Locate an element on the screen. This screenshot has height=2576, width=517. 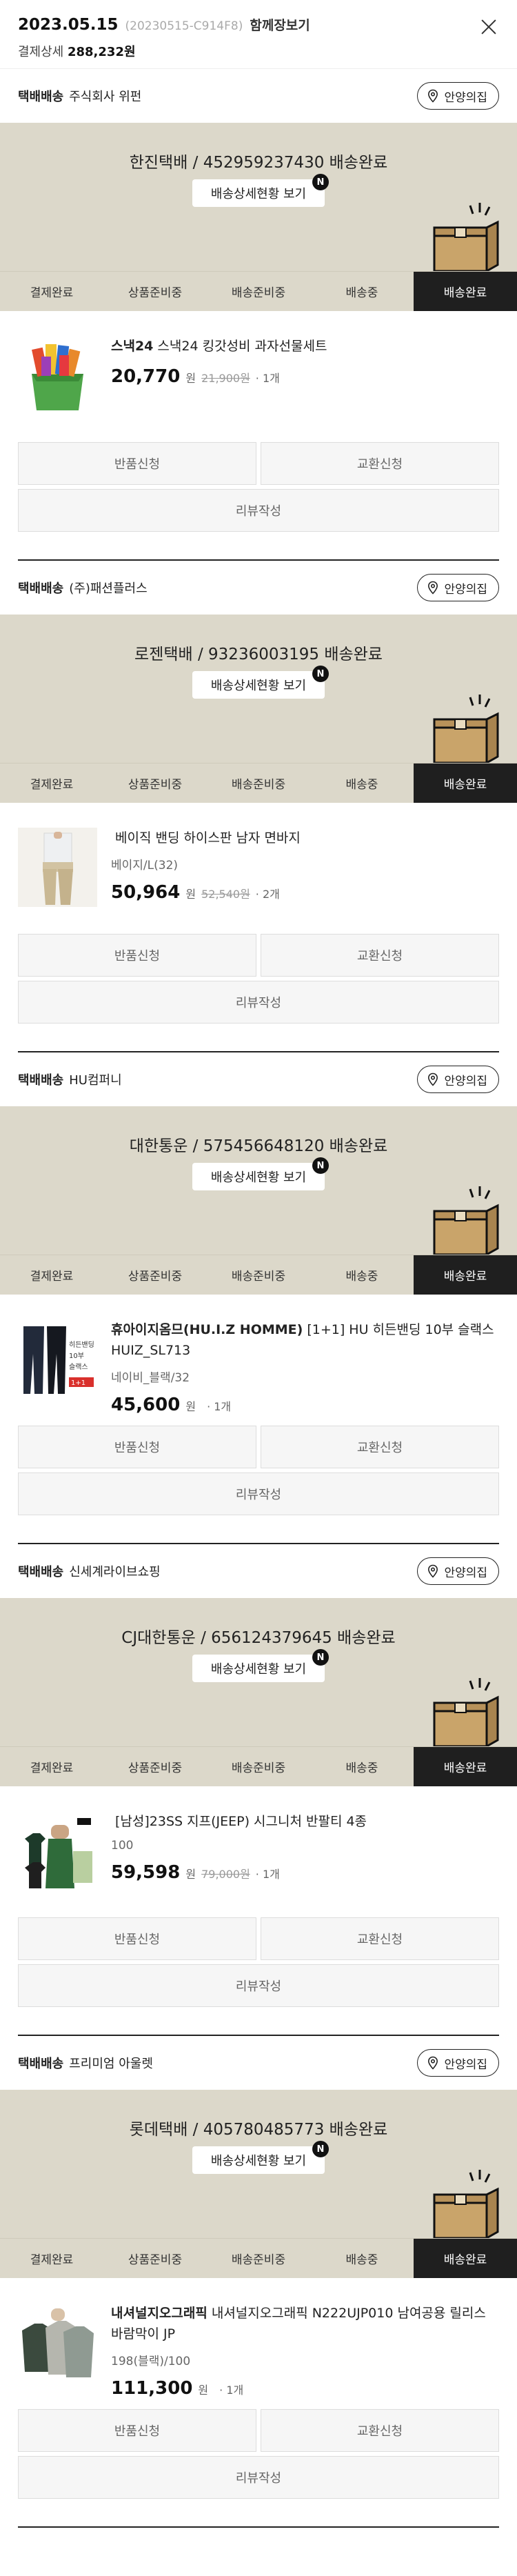
carrier-tracking: CJ대한통운 / 656124379645 배송완료 is located at coordinates (258, 1638).